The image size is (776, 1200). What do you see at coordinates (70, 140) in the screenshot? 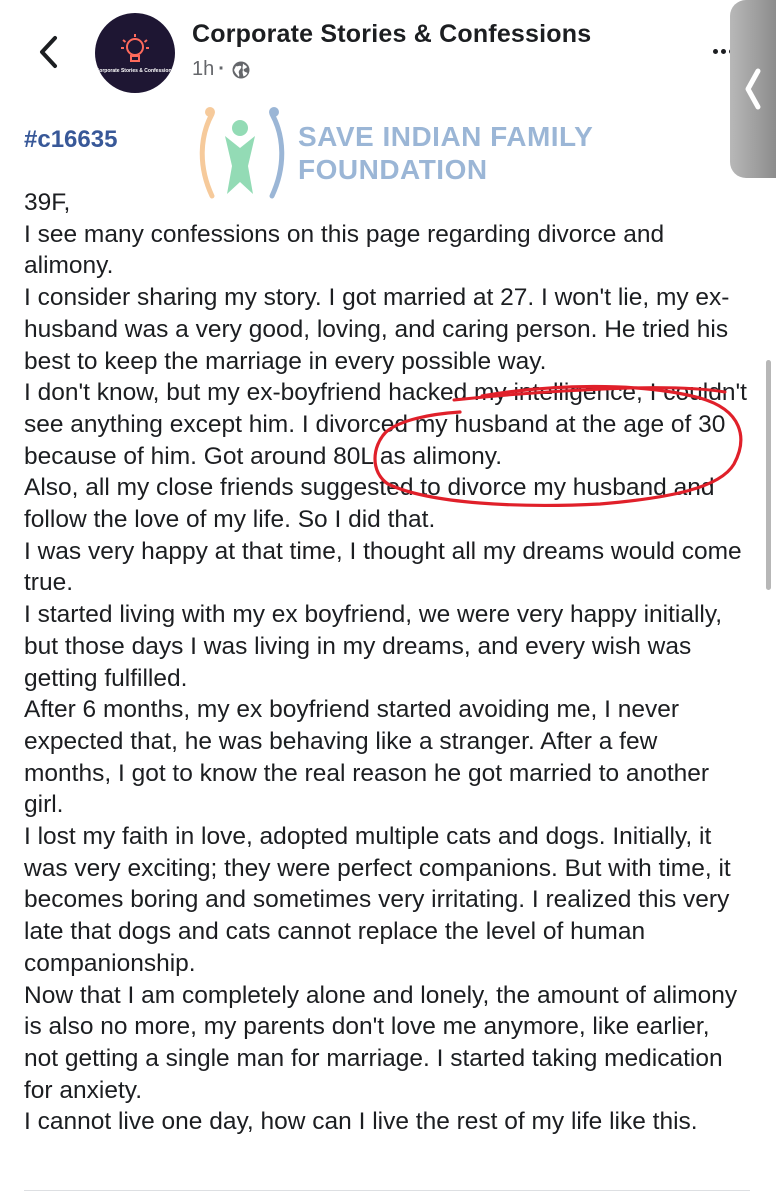
I see `post-hashtag: #c16635` at bounding box center [70, 140].